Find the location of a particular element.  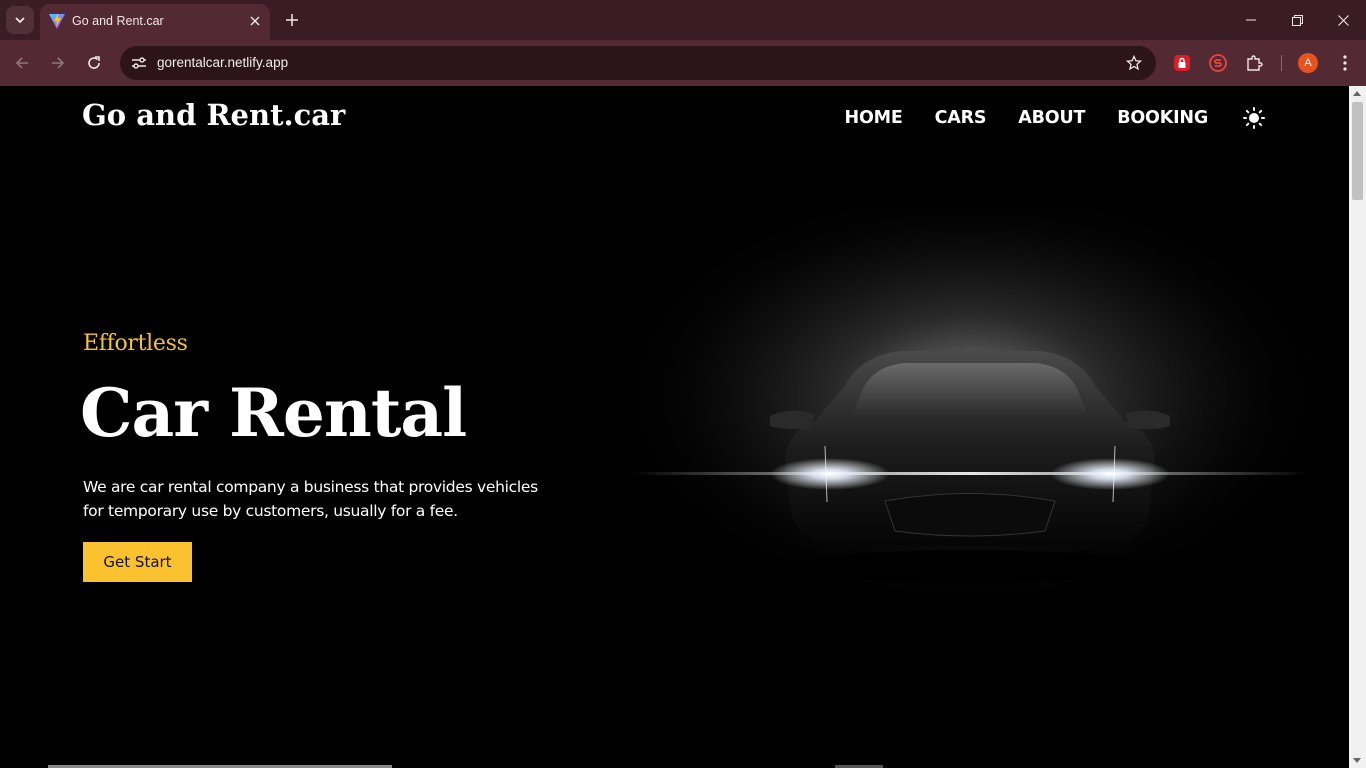

forward-button is located at coordinates (58, 63).